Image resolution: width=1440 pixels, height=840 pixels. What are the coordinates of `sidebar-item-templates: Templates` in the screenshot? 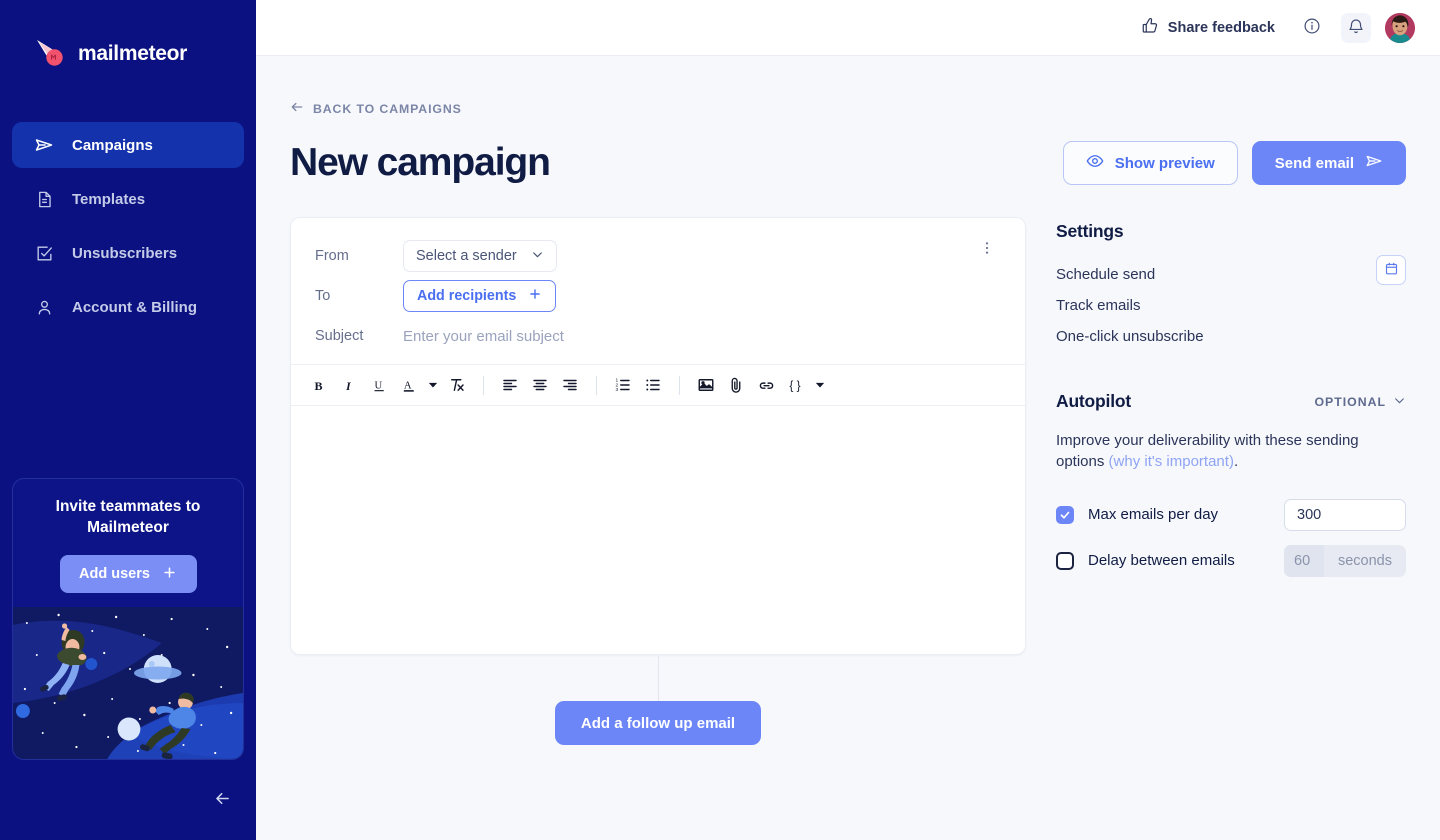 It's located at (128, 199).